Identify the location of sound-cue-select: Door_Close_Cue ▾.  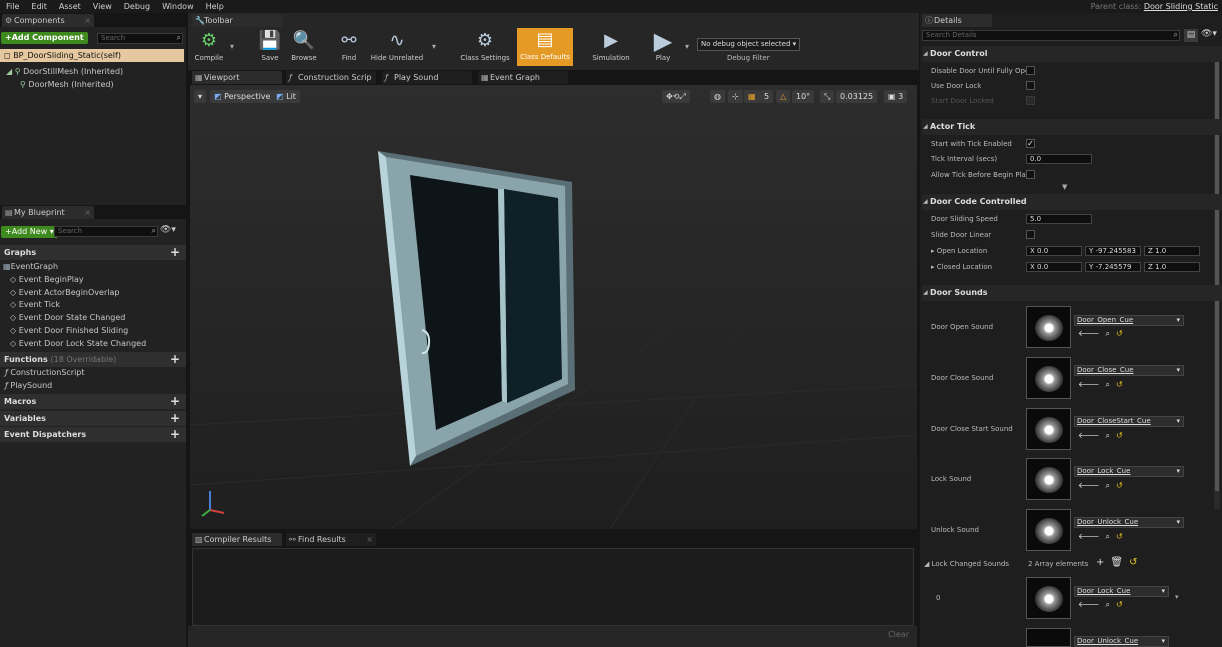
(1129, 370).